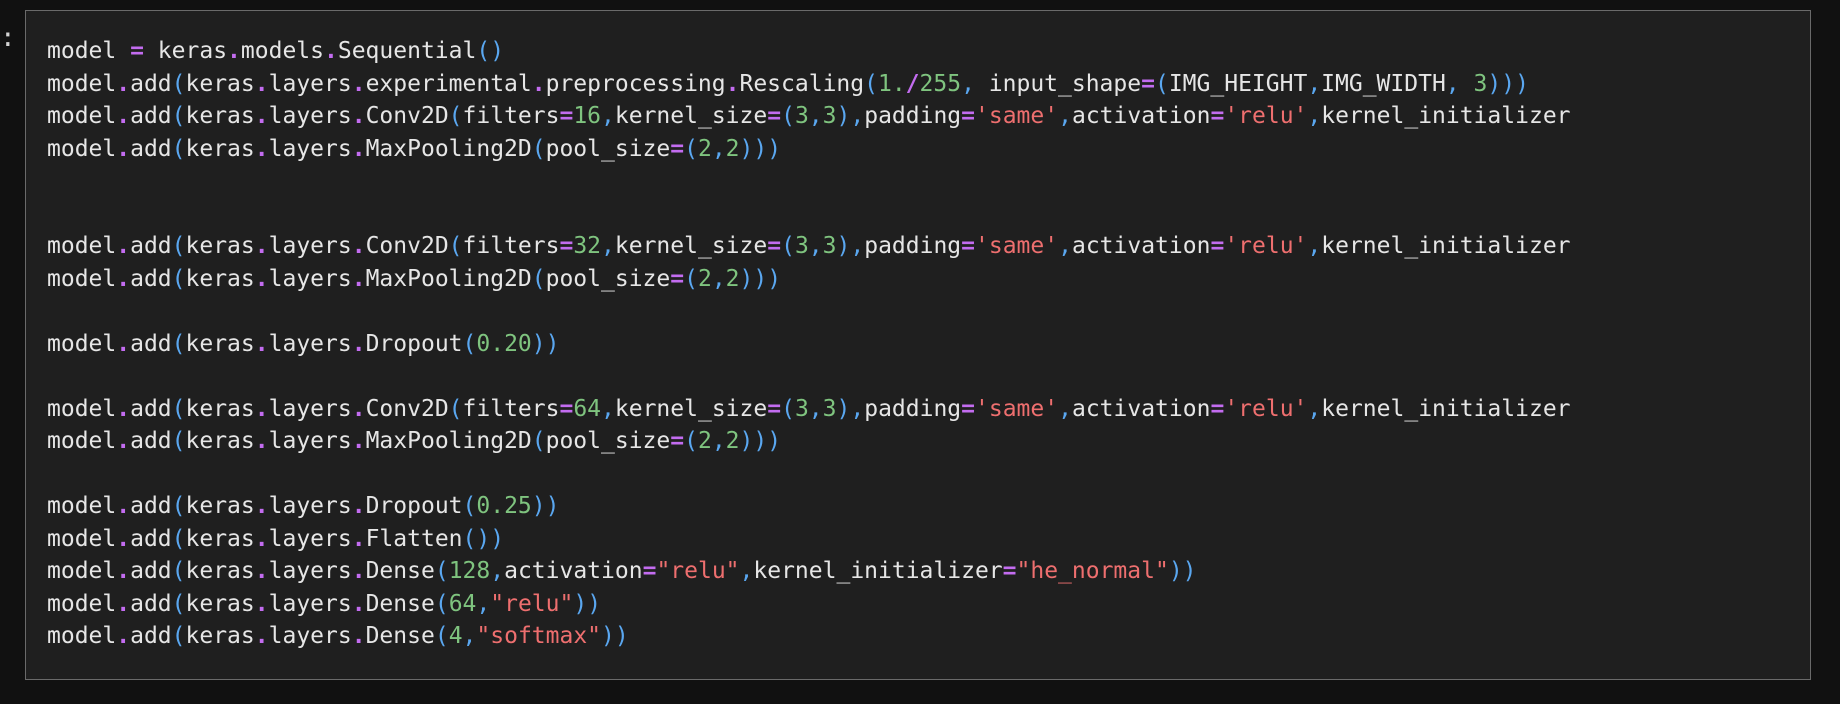 Image resolution: width=1840 pixels, height=704 pixels. I want to click on code-token: ))), so click(1508, 83).